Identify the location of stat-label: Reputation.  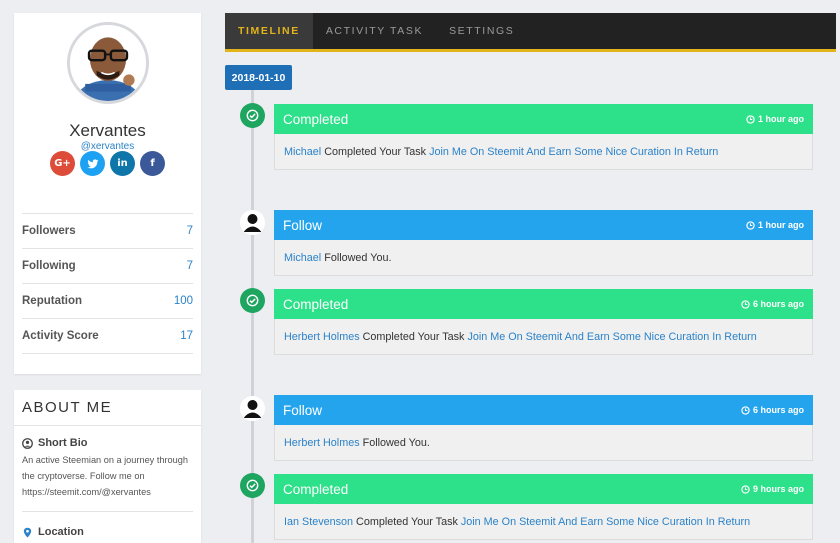
(52, 301).